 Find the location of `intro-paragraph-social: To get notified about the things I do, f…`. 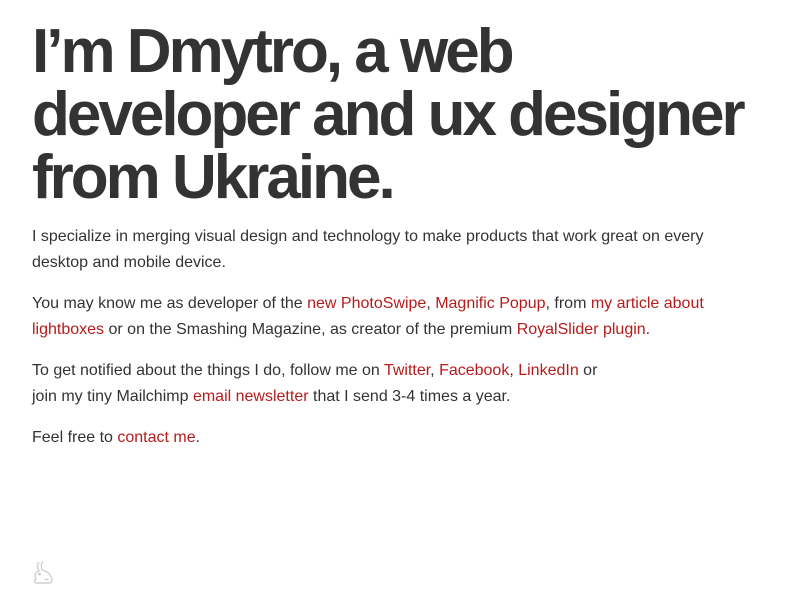

intro-paragraph-social: To get notified about the things I do, f… is located at coordinates (397, 384).